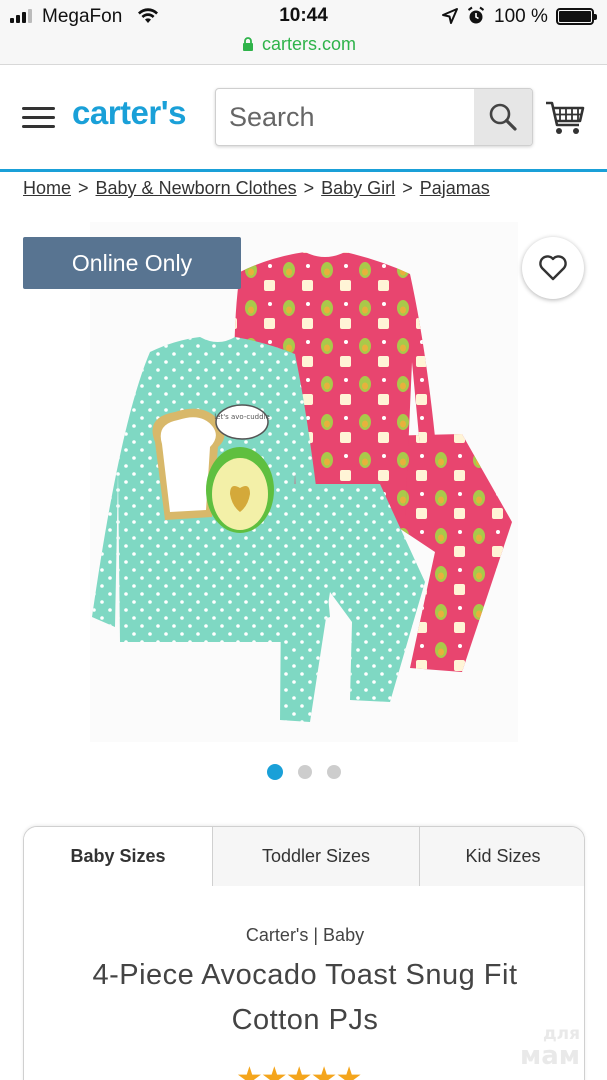  I want to click on heart-icon, so click(553, 268).